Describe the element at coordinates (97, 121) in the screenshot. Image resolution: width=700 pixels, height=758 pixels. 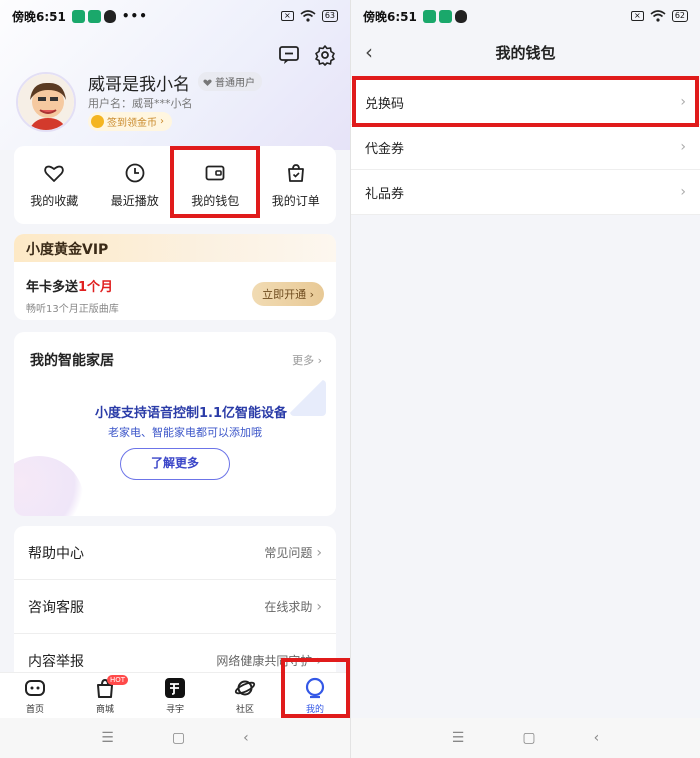
I see `coin-icon` at that location.